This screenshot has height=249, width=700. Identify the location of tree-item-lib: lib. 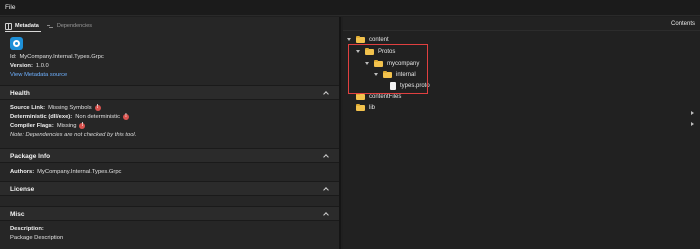
(521, 115).